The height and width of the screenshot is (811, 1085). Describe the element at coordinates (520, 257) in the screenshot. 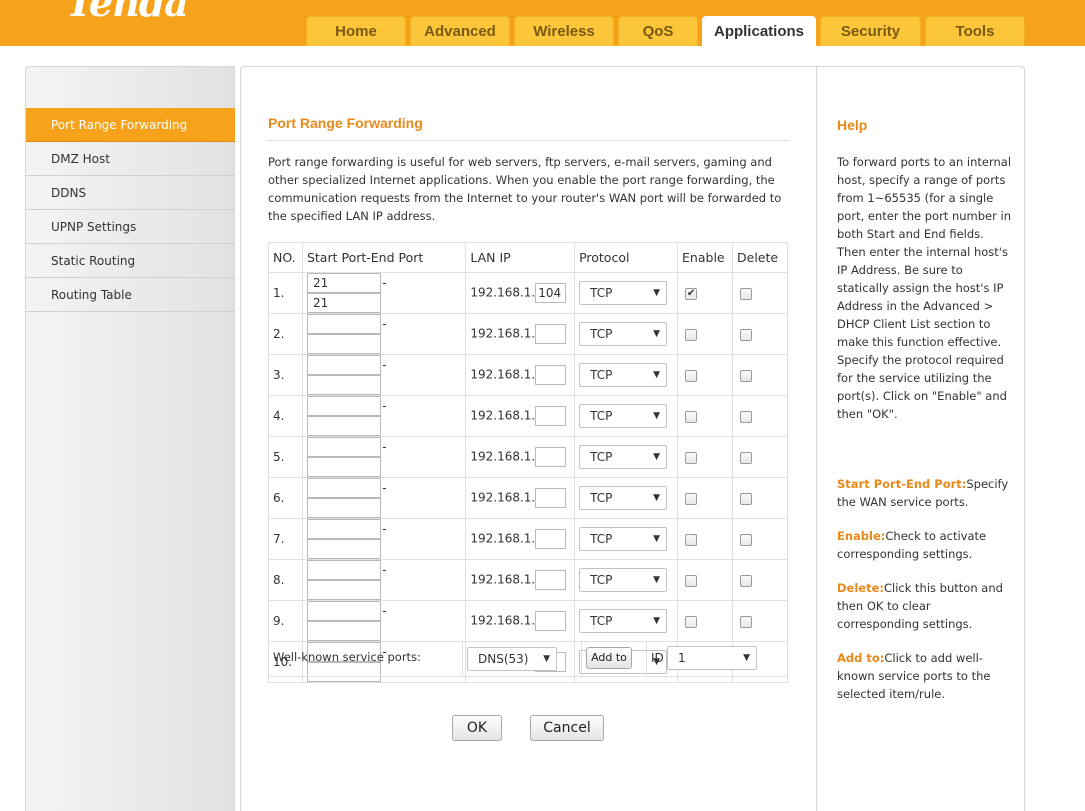

I see `col-lan-ip-header: LAN IP` at that location.